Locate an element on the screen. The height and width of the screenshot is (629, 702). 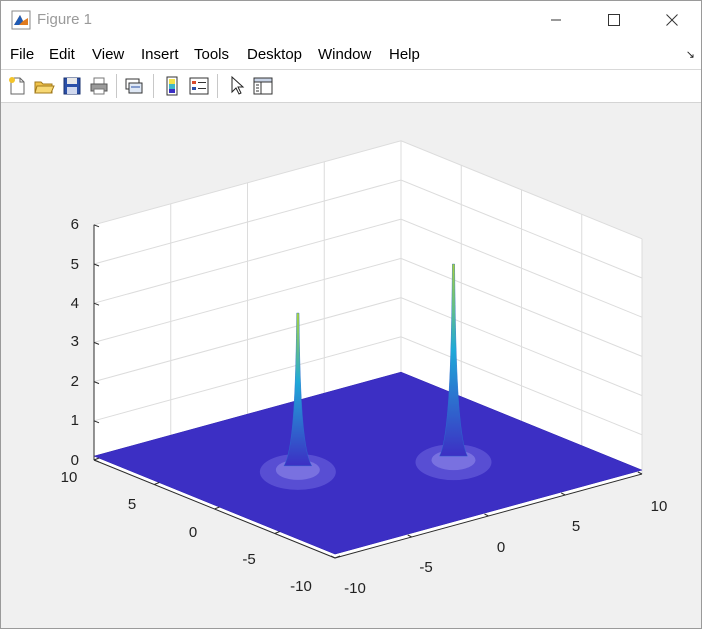
menu-insert: Insert is located at coordinates (160, 54).